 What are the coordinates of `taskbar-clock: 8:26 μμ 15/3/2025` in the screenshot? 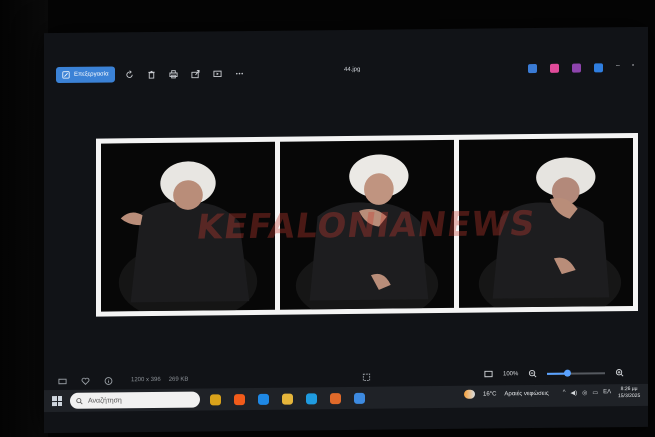 It's located at (629, 393).